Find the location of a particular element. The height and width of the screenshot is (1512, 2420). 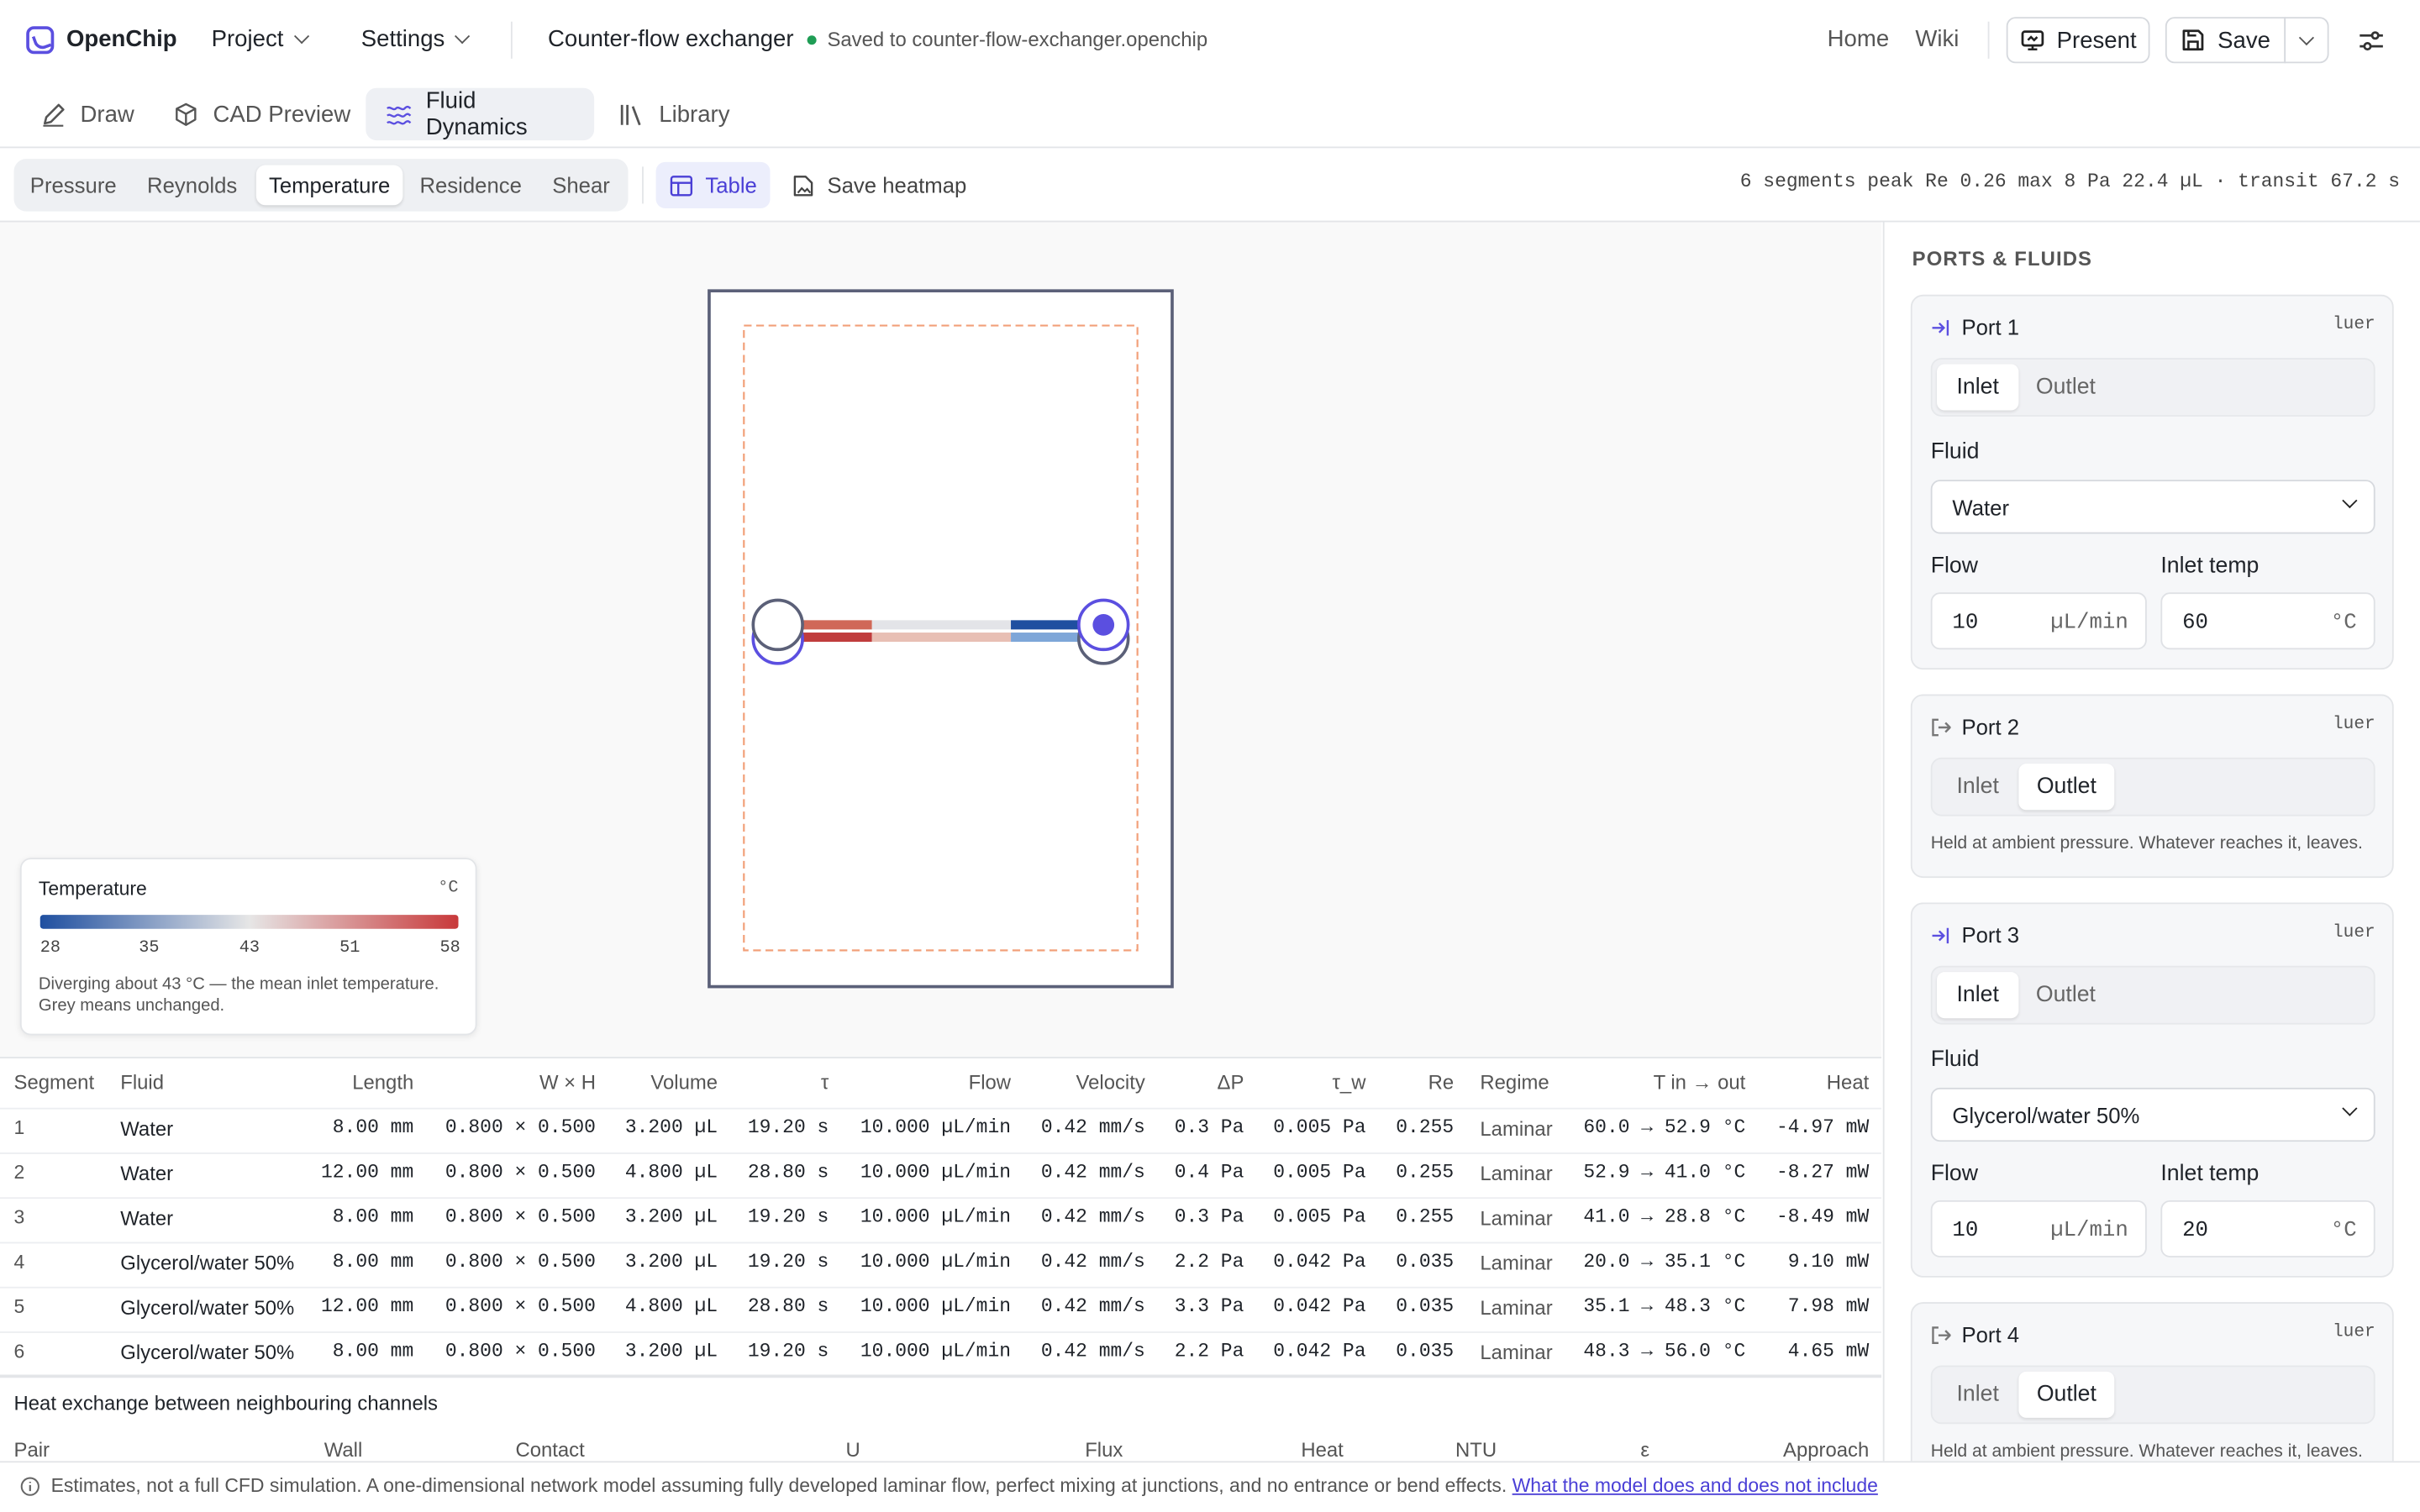

table-cell: 0.255 is located at coordinates (1425, 1217).